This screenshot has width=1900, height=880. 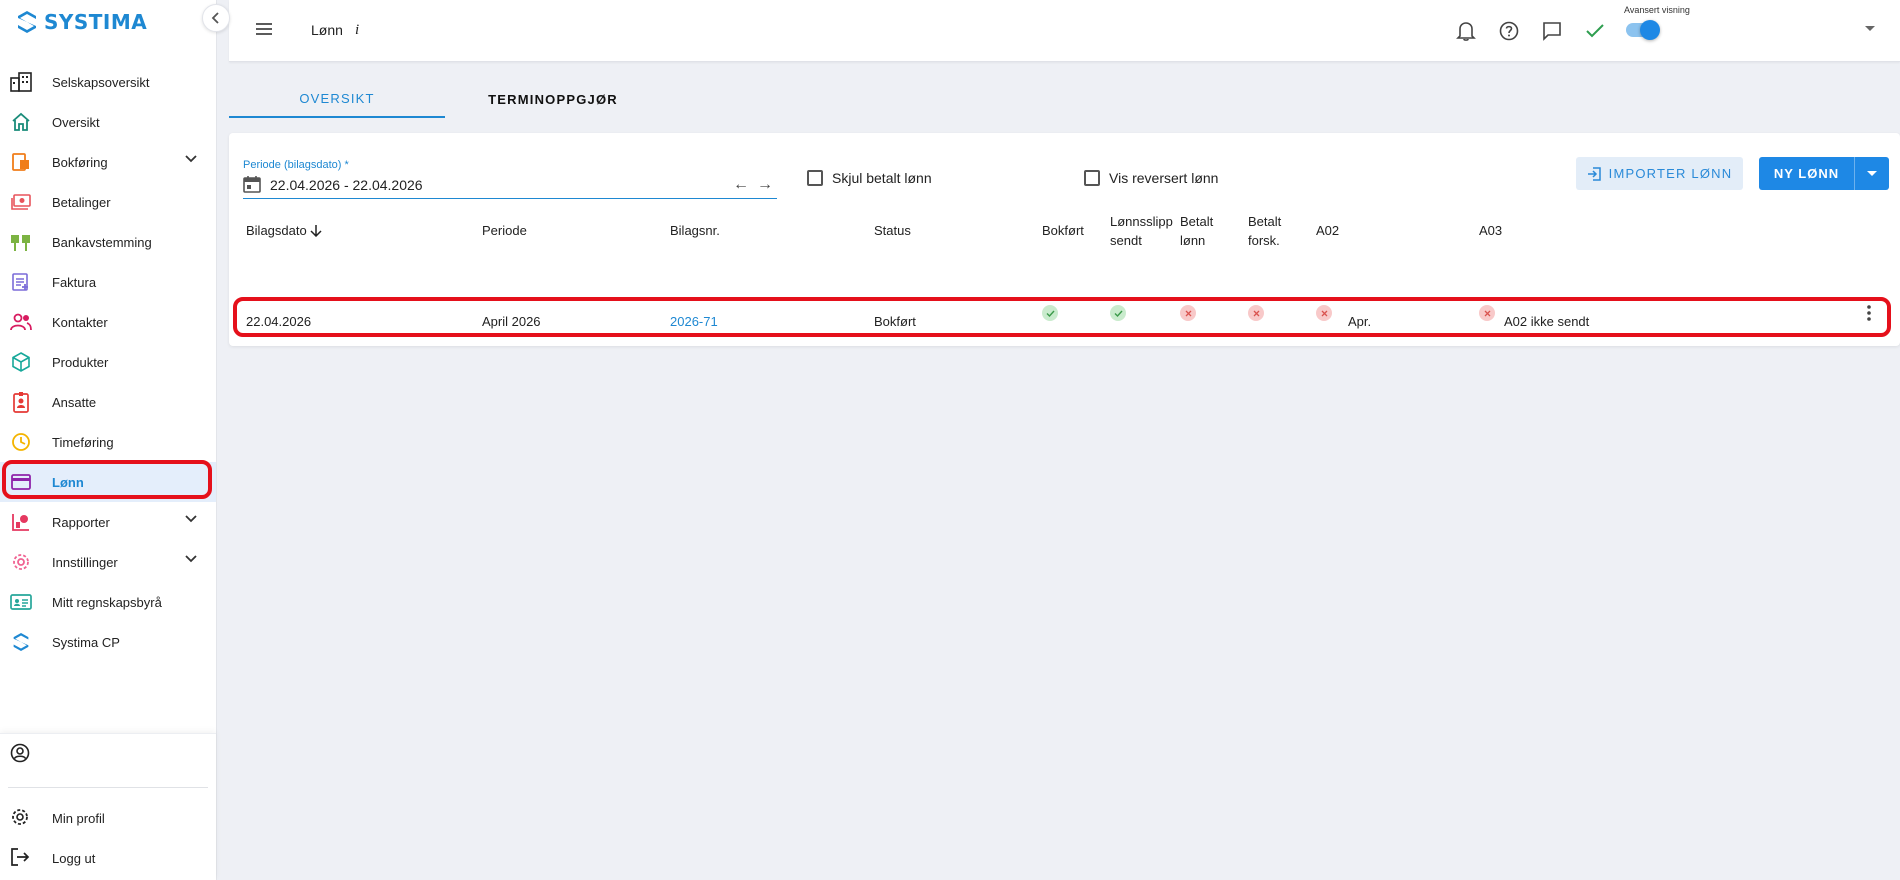 I want to click on sidebar-bottom-panel: Min profil Logg ut, so click(x=108, y=806).